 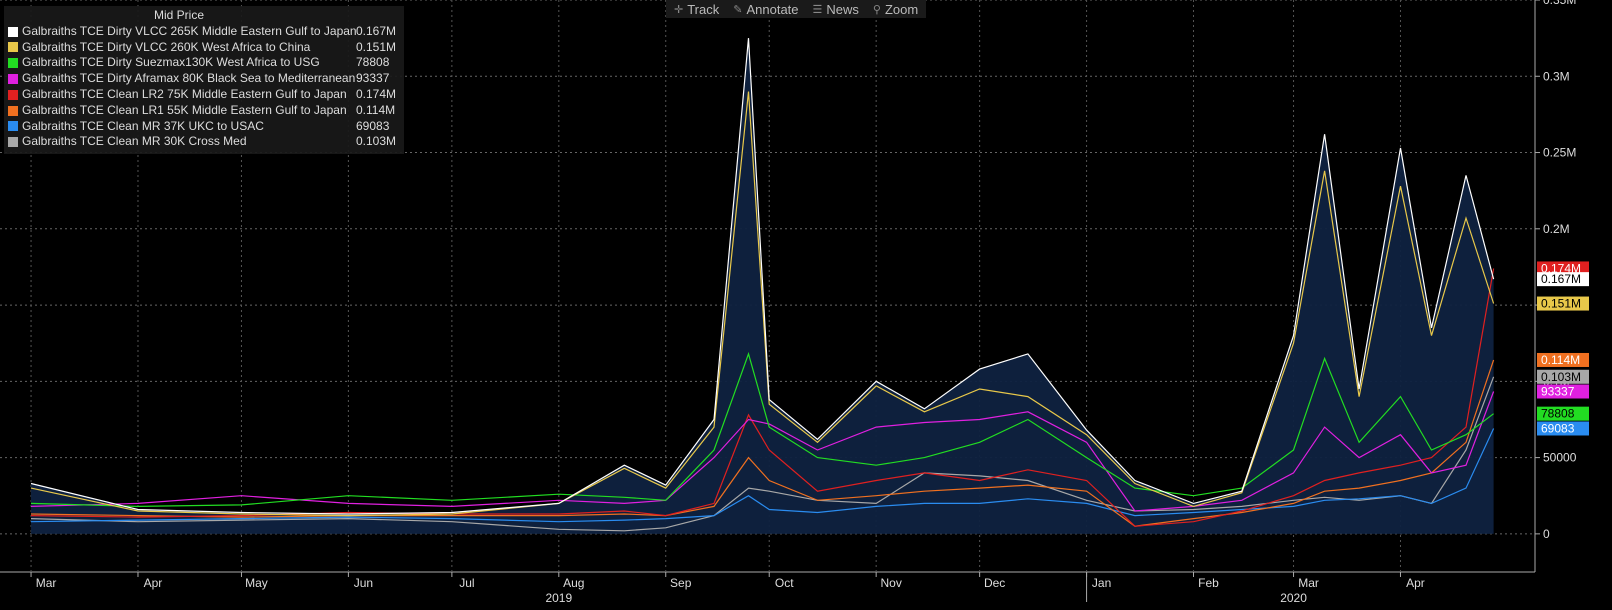 What do you see at coordinates (573, 583) in the screenshot?
I see `x-tick-label: Aug` at bounding box center [573, 583].